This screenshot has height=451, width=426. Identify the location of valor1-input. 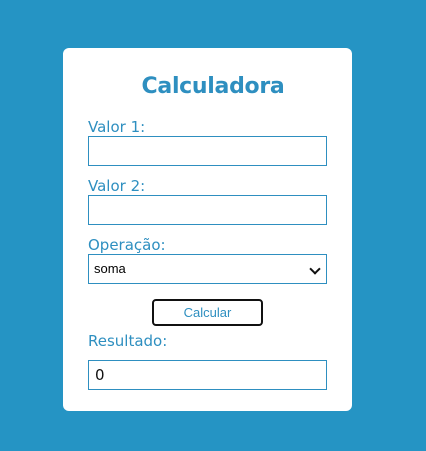
(207, 151).